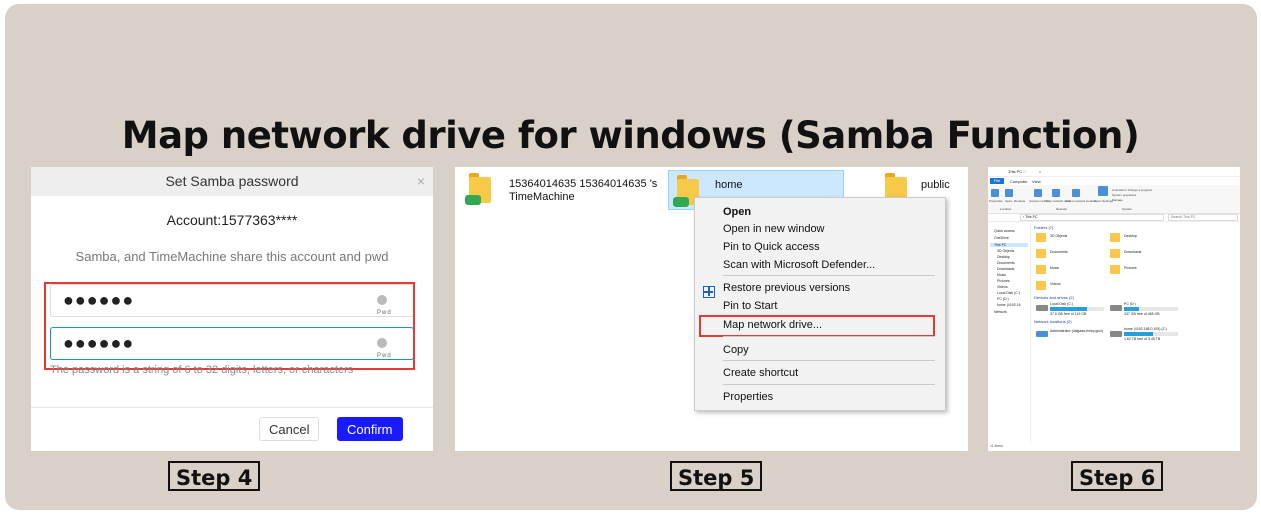  Describe the element at coordinates (1117, 200) in the screenshot. I see `ribbon-button-manage: Manage` at that location.